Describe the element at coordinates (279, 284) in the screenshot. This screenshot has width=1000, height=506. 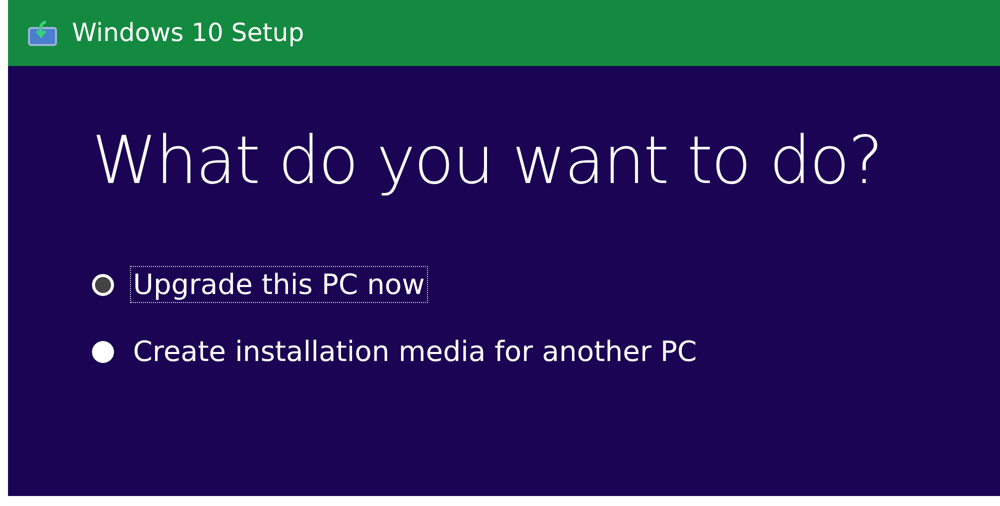
I see `option-label: Upgrade this PC now` at that location.